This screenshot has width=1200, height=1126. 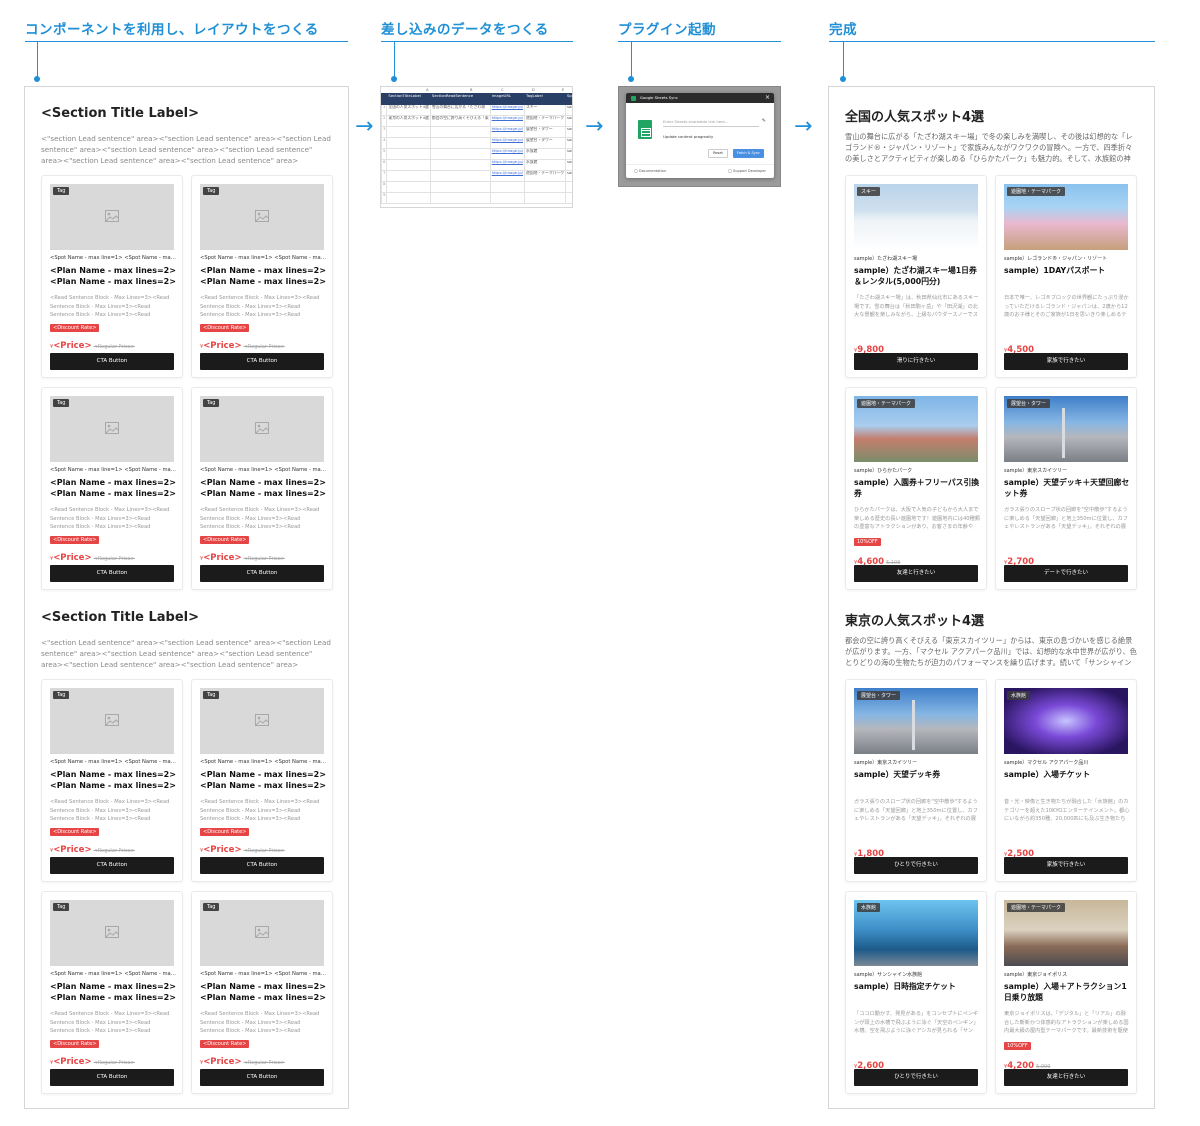 I want to click on cta-button: デートで行きたい, so click(x=1066, y=573).